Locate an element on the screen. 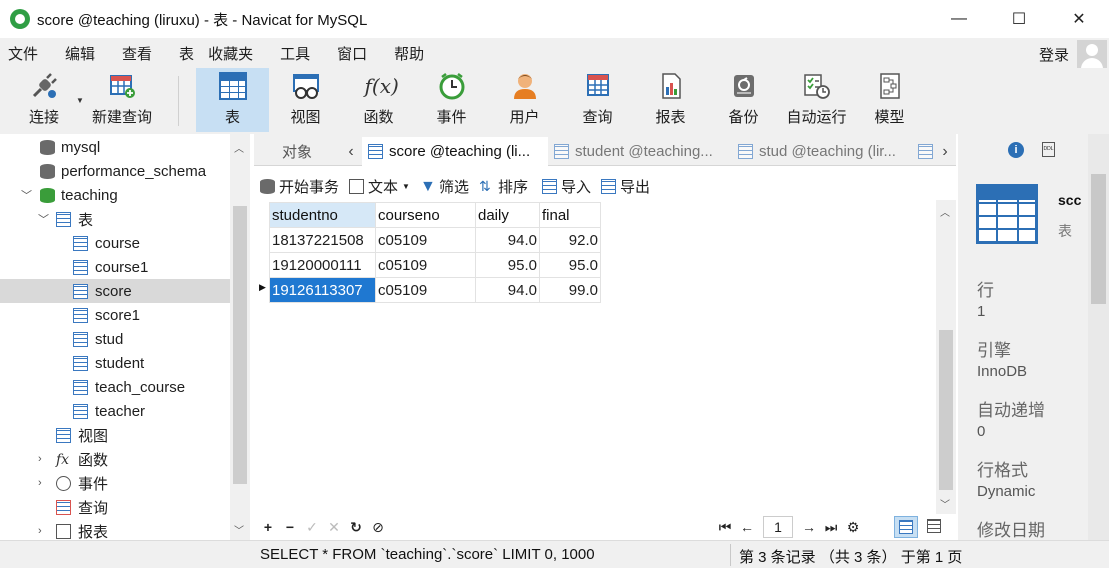  tab-scroll-right-icon: › is located at coordinates (945, 151).